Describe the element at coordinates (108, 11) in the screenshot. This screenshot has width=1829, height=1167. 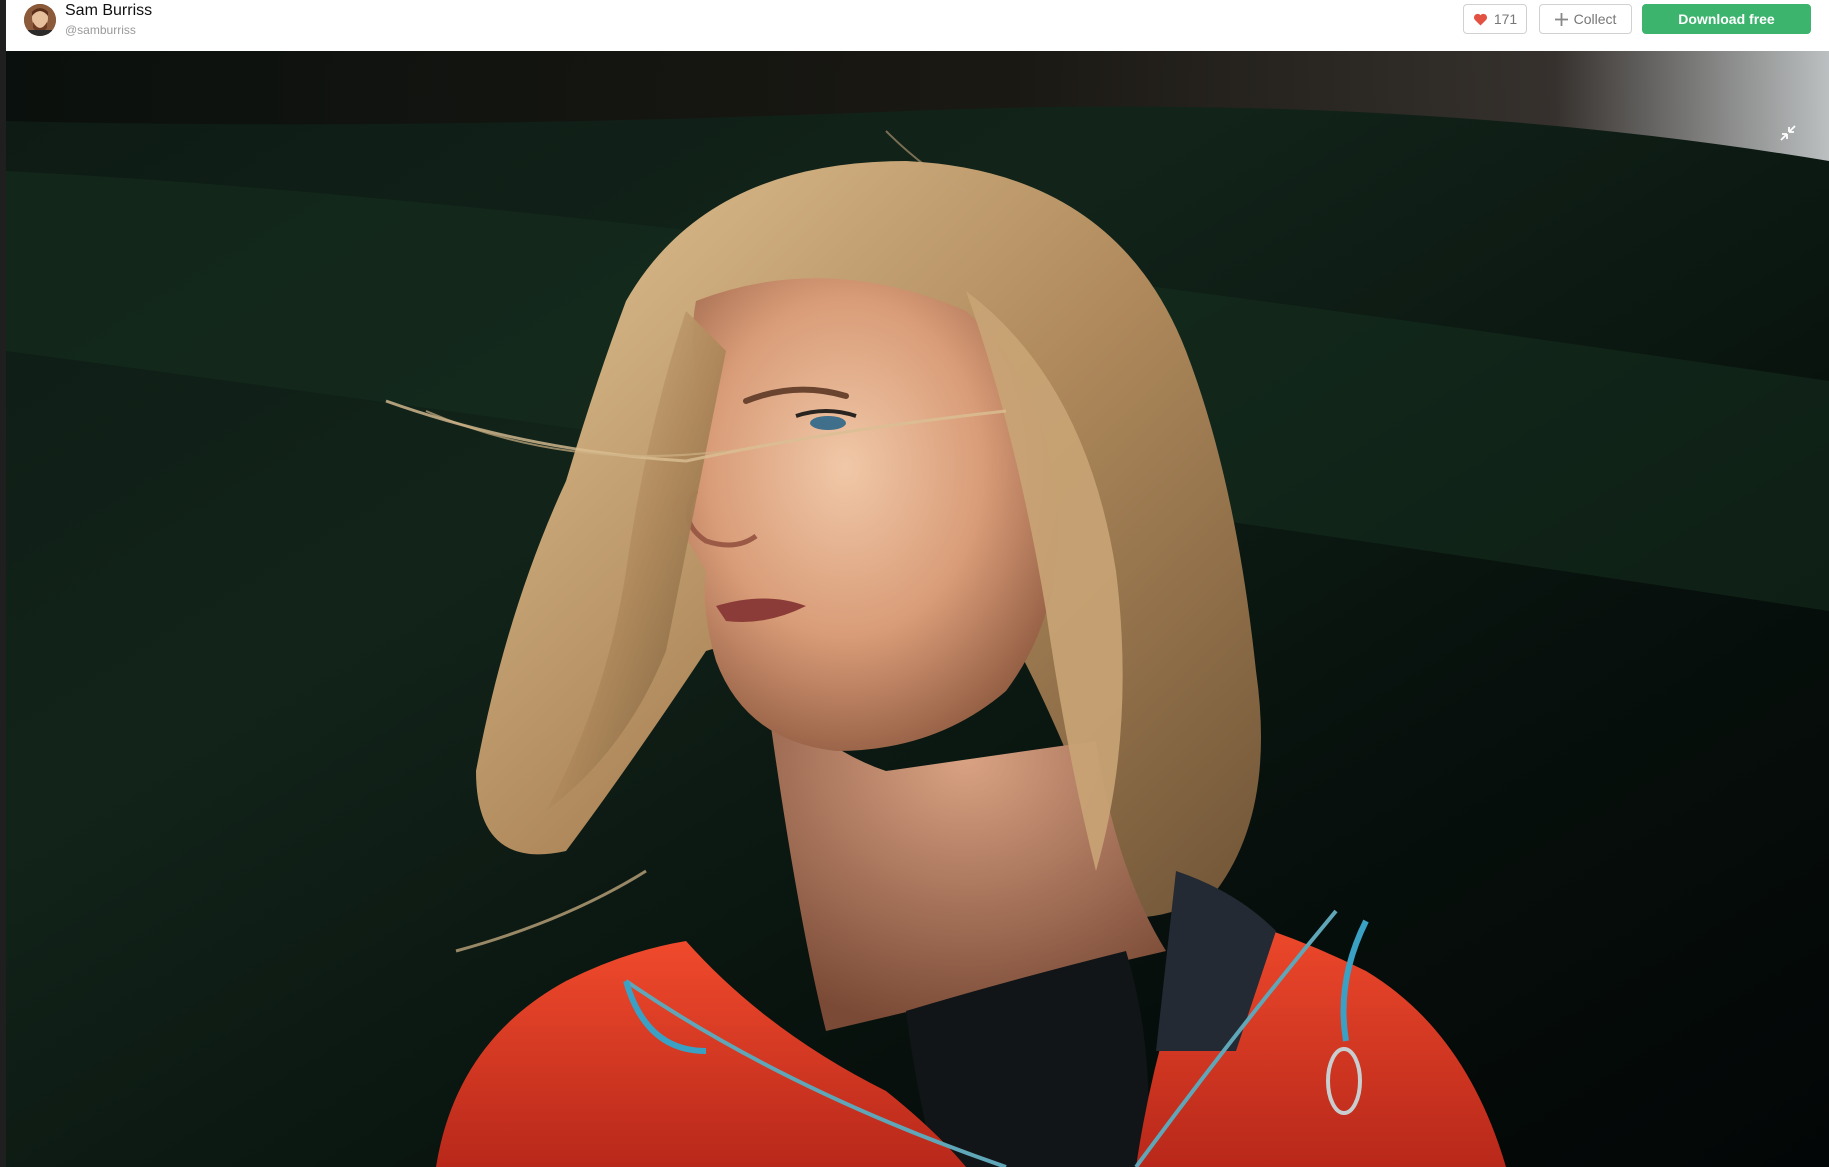
I see `user-name: Sam Burriss` at that location.